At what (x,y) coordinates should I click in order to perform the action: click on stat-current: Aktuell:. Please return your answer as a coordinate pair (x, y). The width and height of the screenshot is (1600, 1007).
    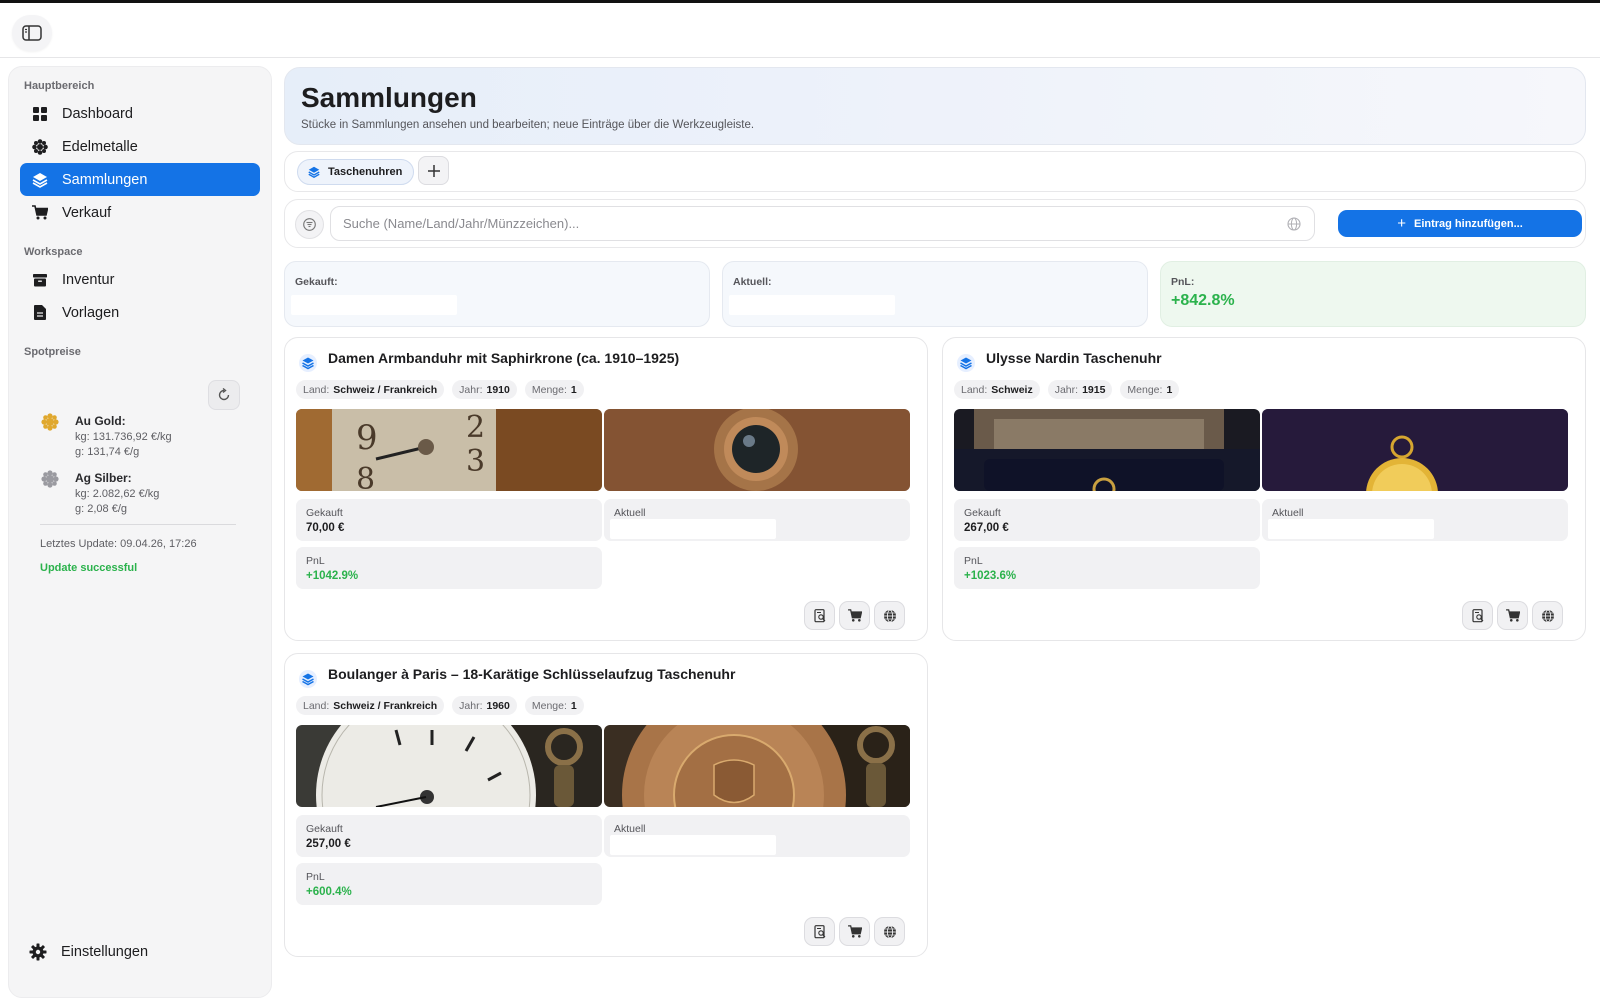
    Looking at the image, I should click on (935, 294).